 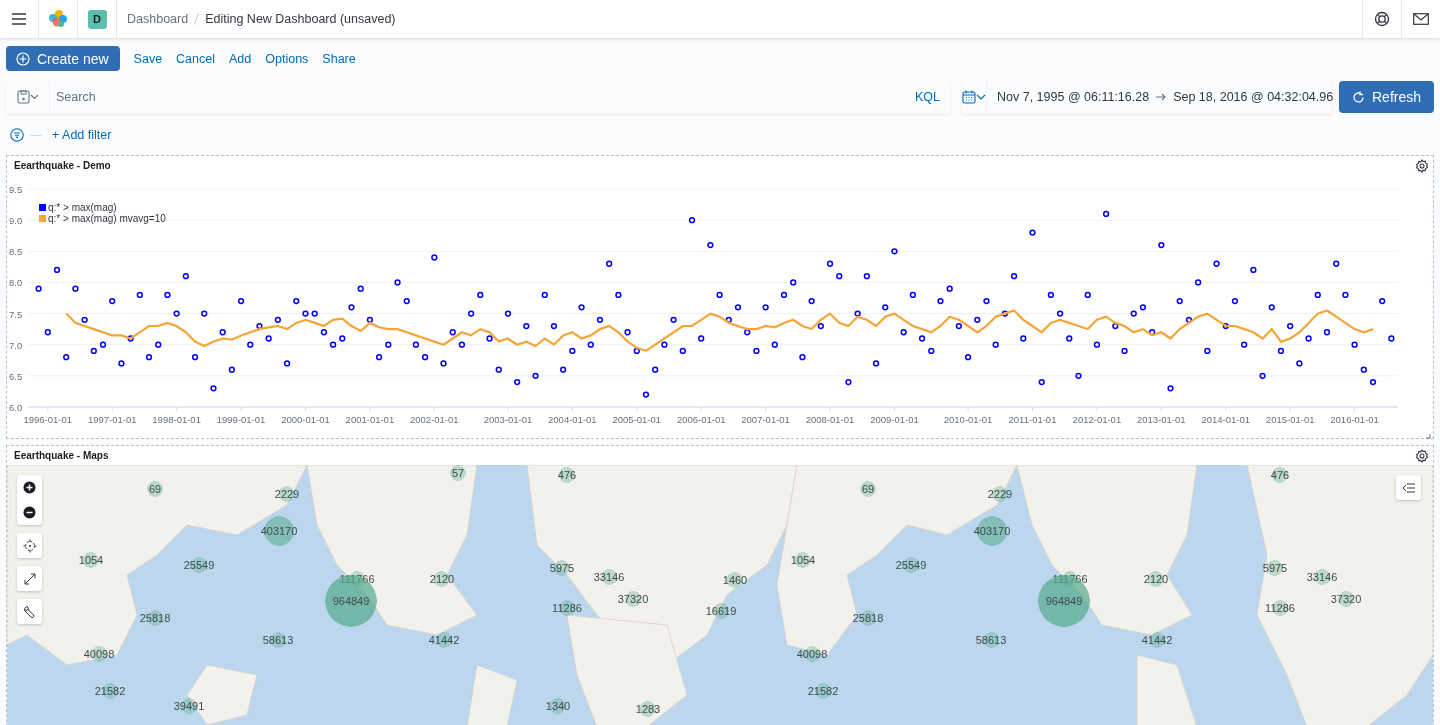 What do you see at coordinates (61, 455) in the screenshot?
I see `panel-title: Eearthquake - Maps` at bounding box center [61, 455].